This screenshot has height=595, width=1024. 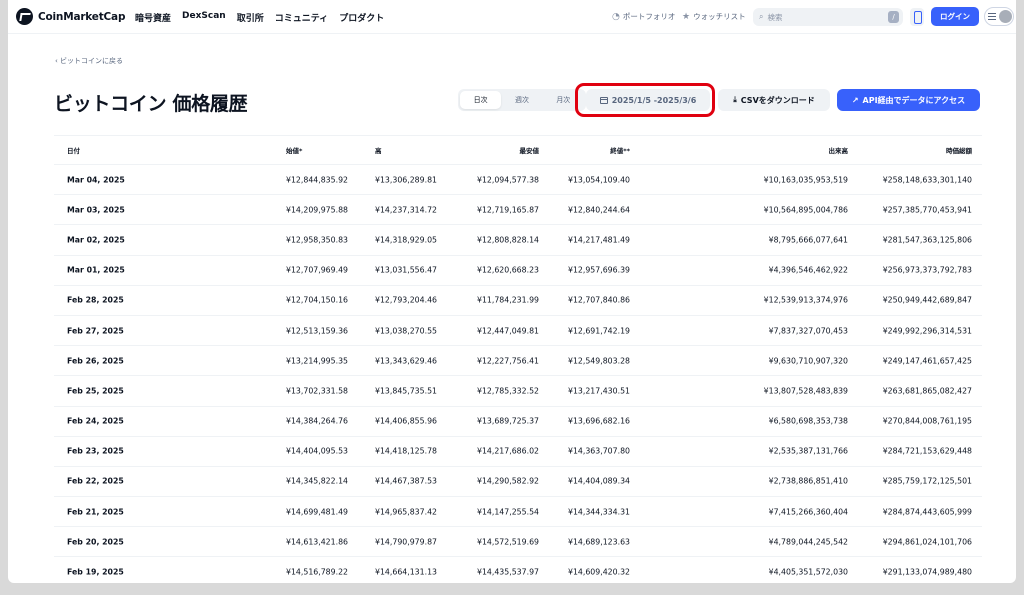 What do you see at coordinates (406, 300) in the screenshot?
I see `cell-high: ¥12,793,204.46` at bounding box center [406, 300].